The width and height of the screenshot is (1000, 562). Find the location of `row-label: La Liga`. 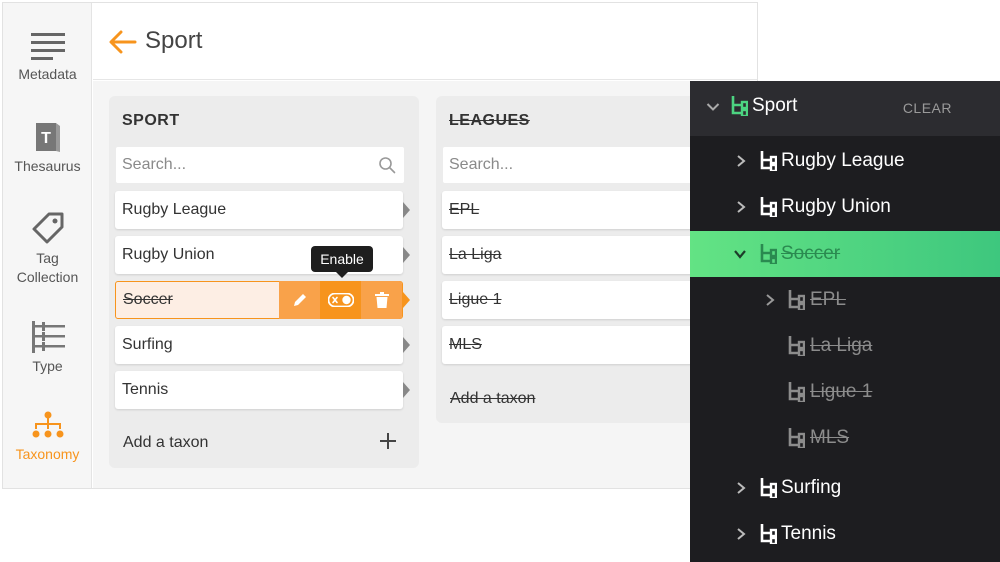

row-label: La Liga is located at coordinates (475, 254).